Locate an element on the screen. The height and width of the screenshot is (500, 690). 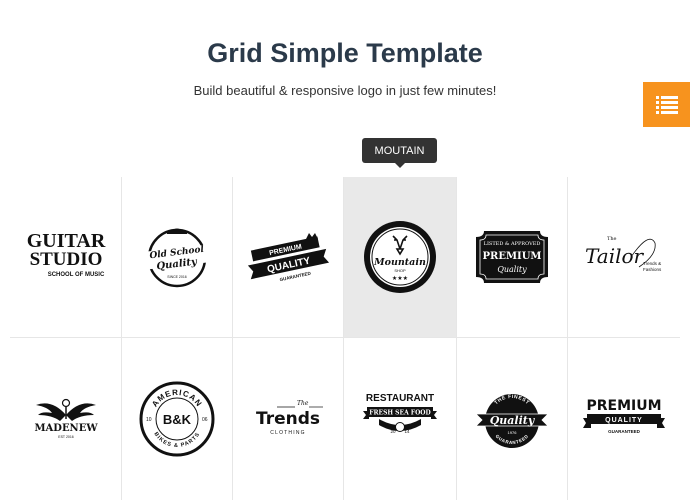
svg-text: 20 is located at coordinates (393, 431).